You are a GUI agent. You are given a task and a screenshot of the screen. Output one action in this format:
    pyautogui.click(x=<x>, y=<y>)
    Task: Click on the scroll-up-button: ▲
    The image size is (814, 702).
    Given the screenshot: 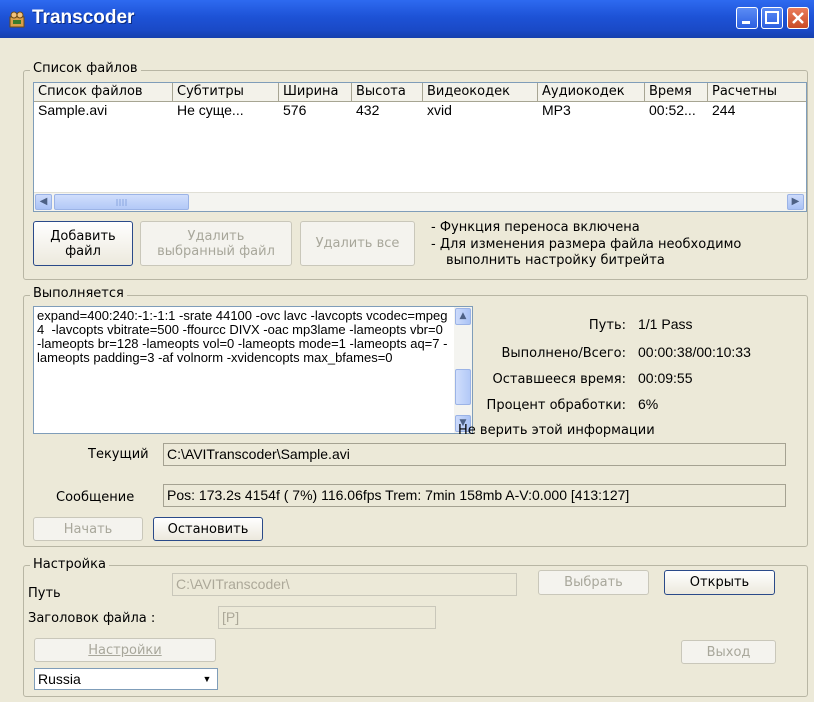 What is the action you would take?
    pyautogui.click(x=463, y=316)
    